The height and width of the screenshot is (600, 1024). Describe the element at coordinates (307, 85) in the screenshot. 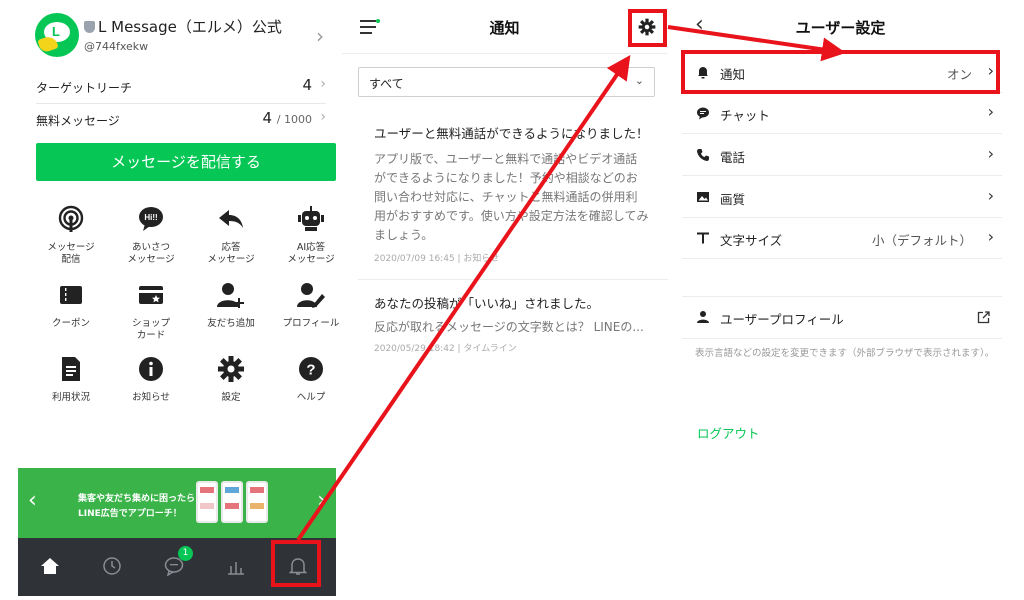

I see `target-reach-value: 4` at that location.